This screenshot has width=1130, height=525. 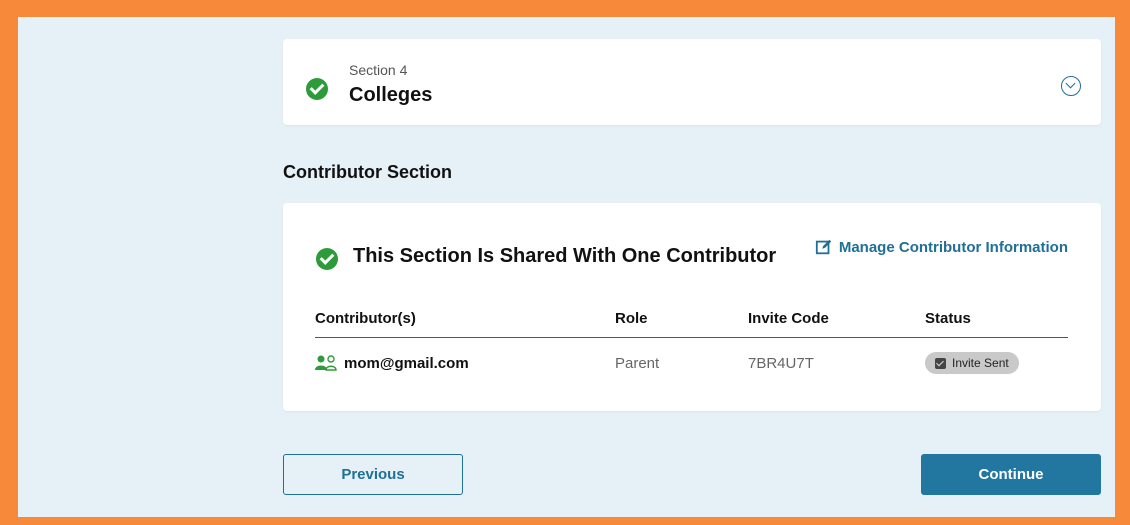 What do you see at coordinates (406, 363) in the screenshot?
I see `contributor-email: mom@gmail.com` at bounding box center [406, 363].